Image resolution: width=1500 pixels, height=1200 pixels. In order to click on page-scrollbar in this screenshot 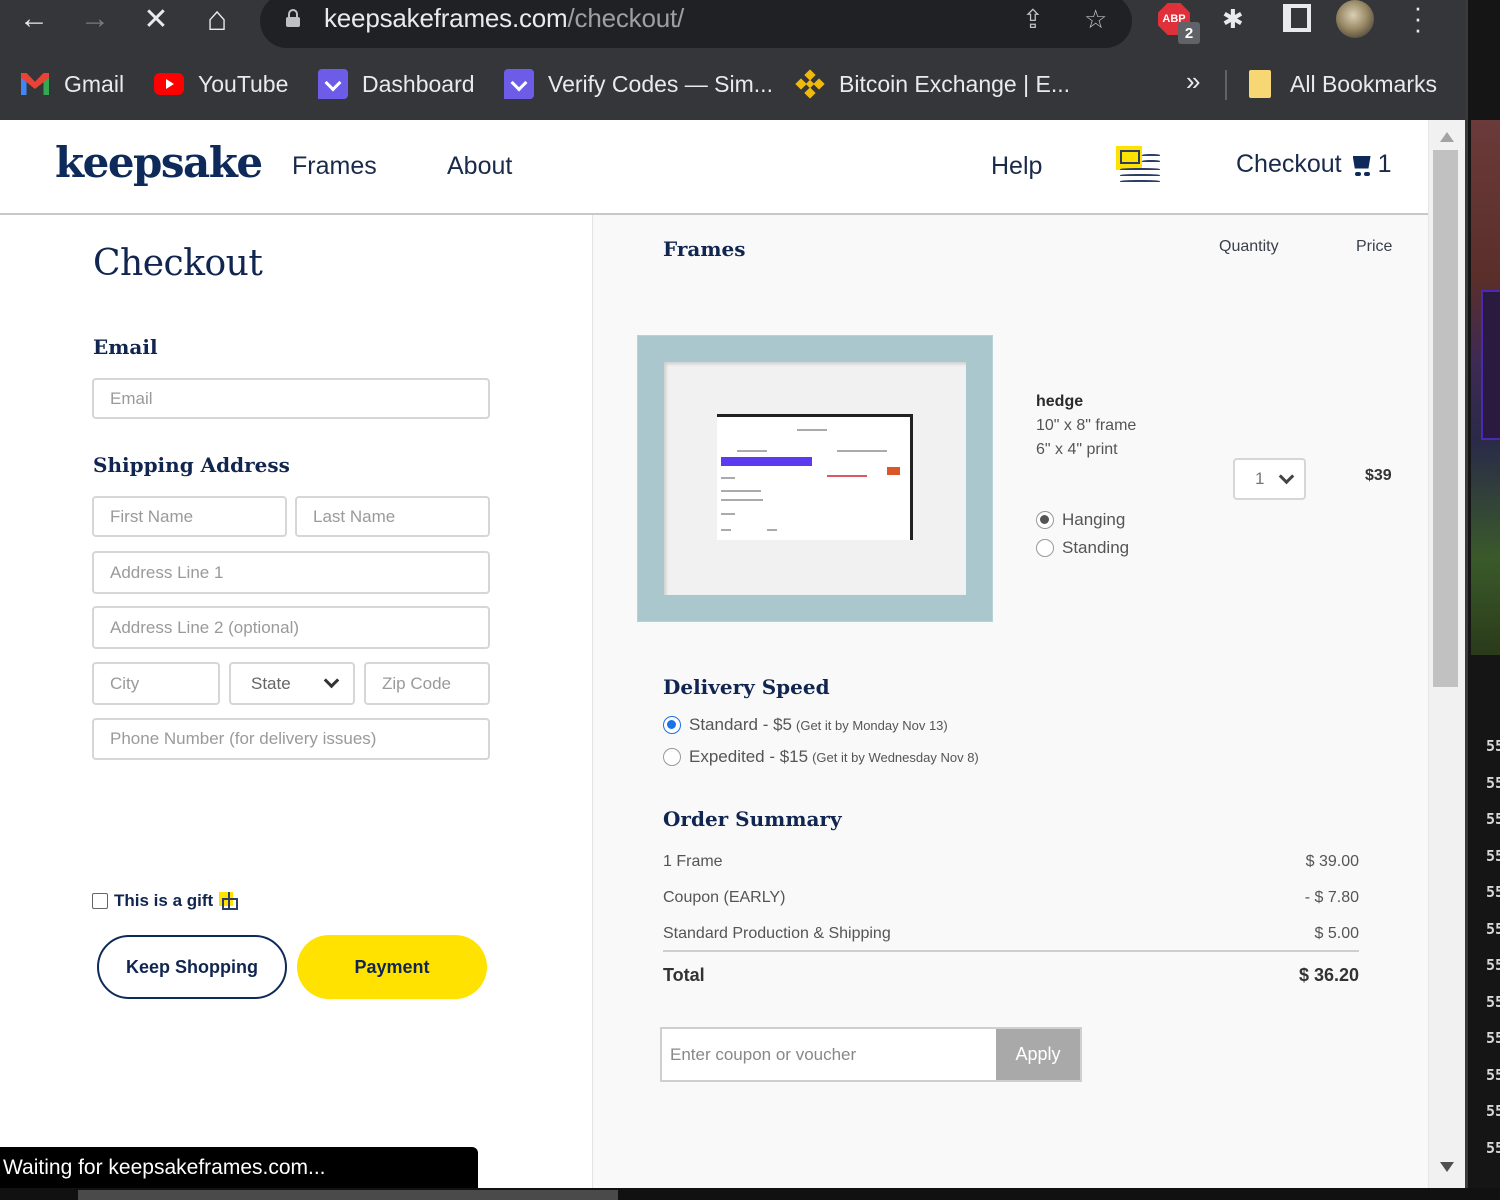, I will do `click(1446, 654)`.